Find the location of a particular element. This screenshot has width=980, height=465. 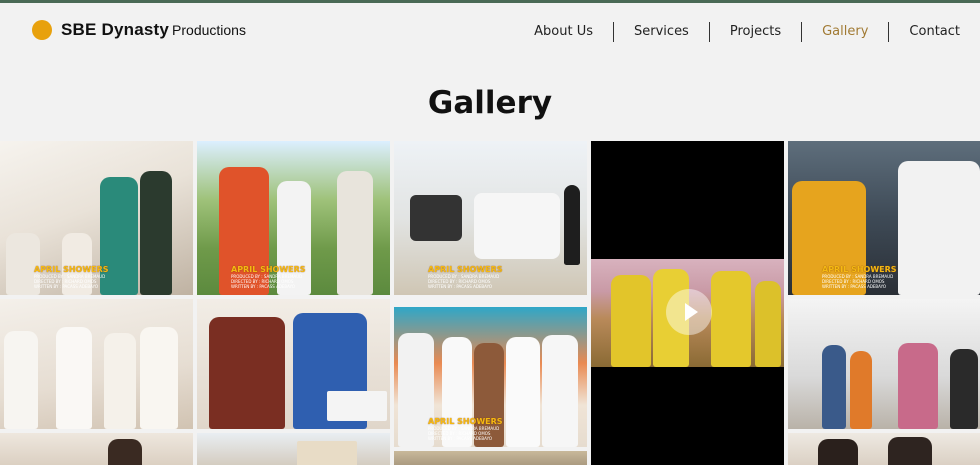

play-icon is located at coordinates (689, 312).